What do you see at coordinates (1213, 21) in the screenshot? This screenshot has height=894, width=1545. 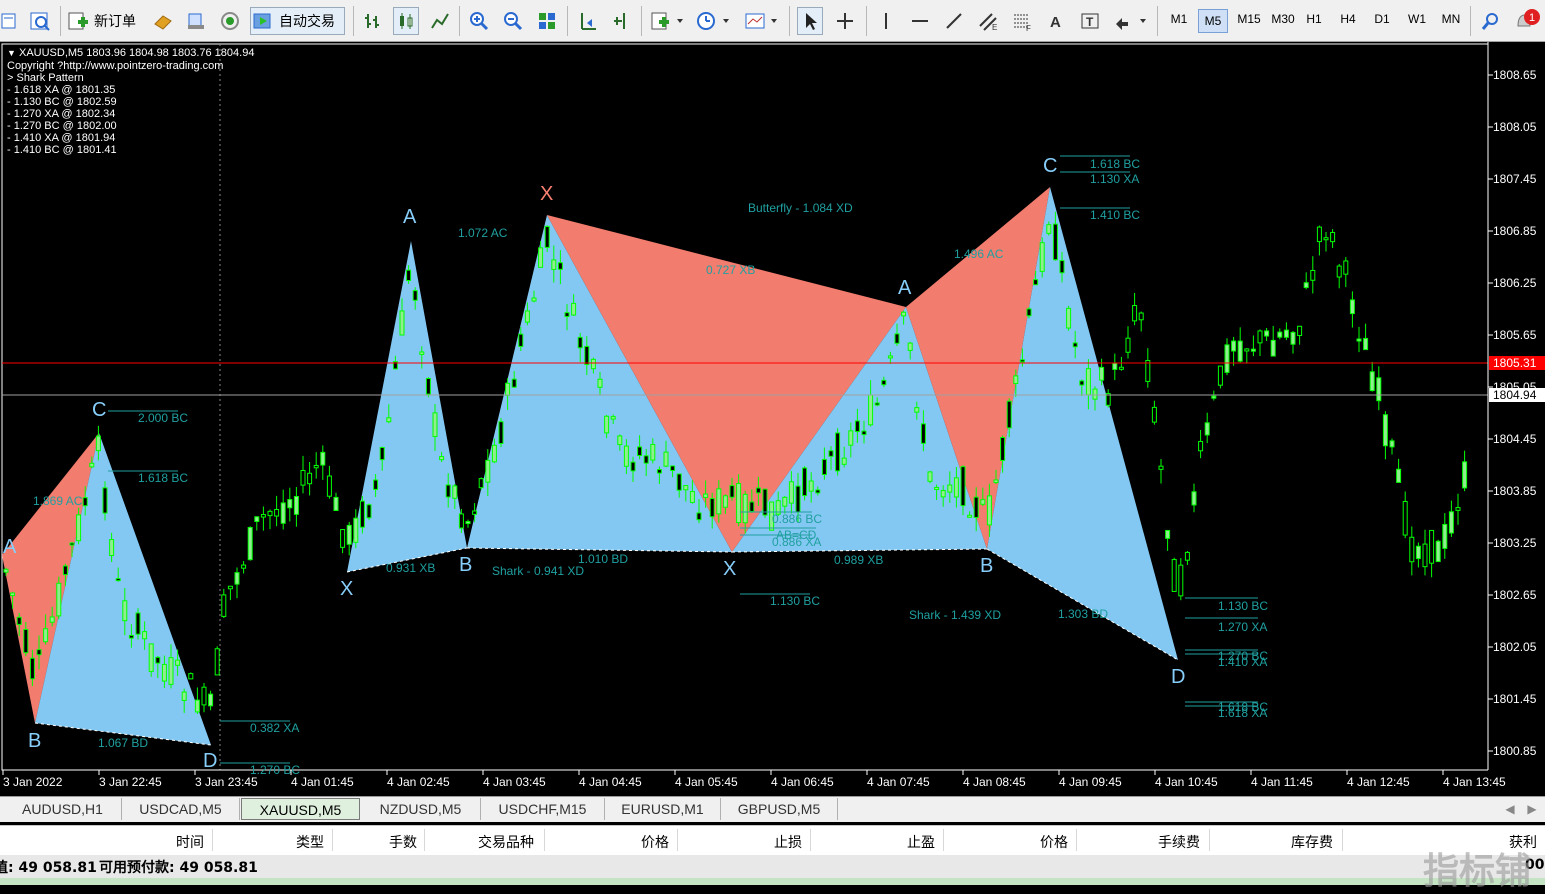 I see `timeframe-m5: M5` at bounding box center [1213, 21].